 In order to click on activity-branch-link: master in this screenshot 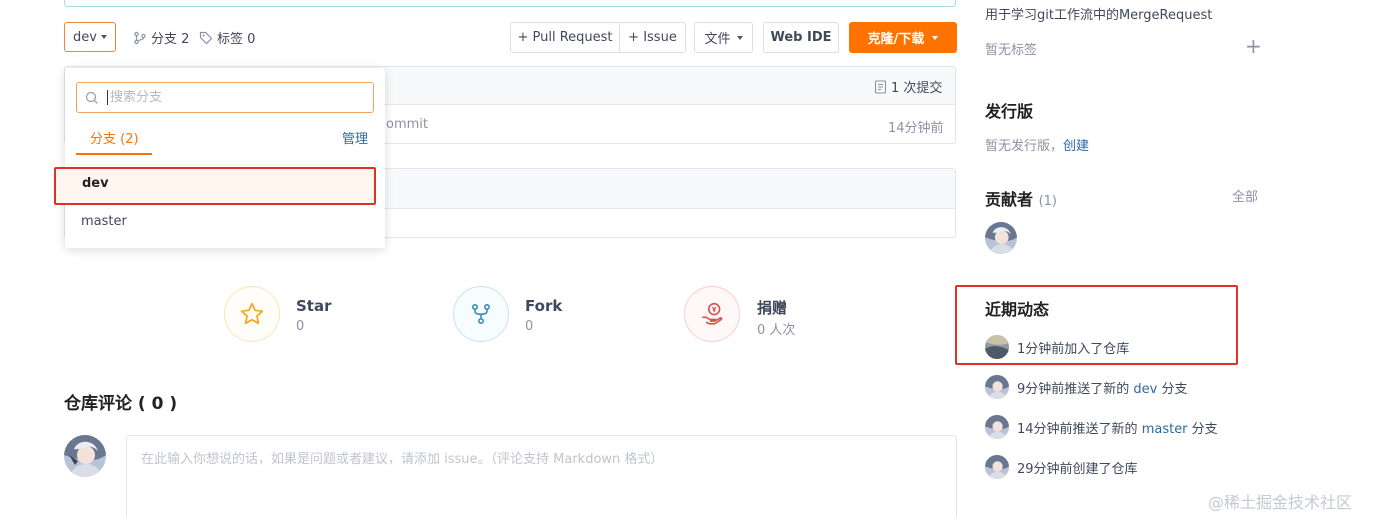, I will do `click(1165, 429)`.